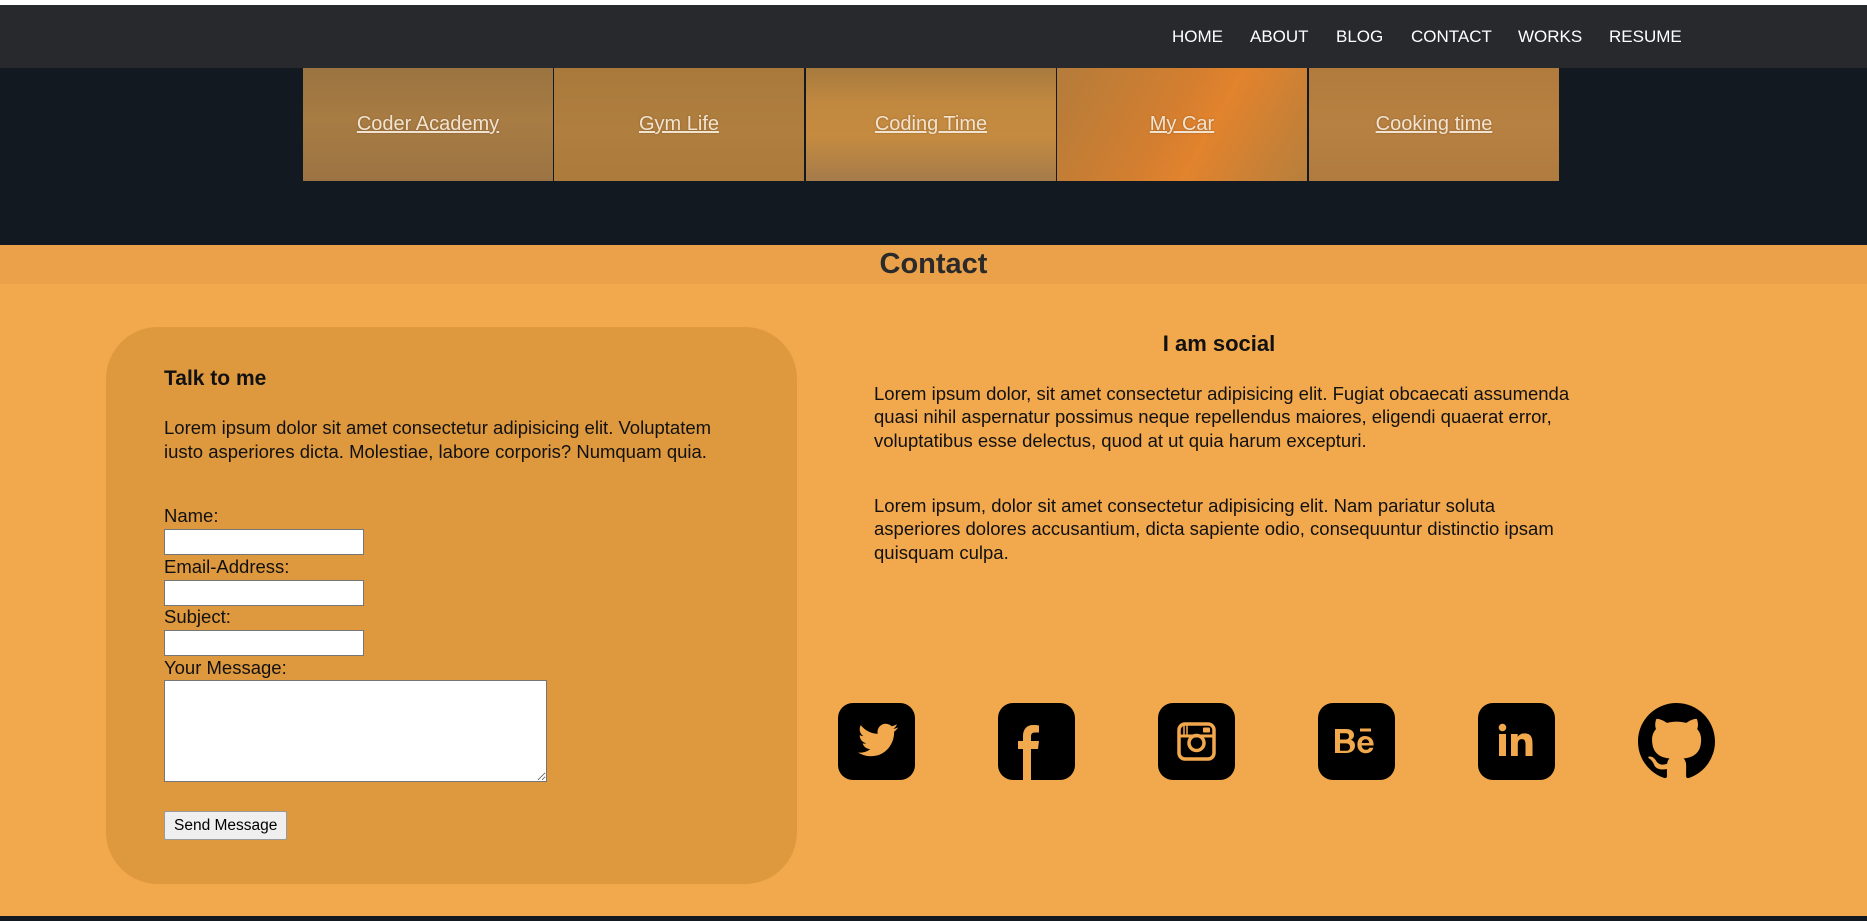 Image resolution: width=1867 pixels, height=921 pixels. Describe the element at coordinates (191, 515) in the screenshot. I see `name-label: Name:` at that location.